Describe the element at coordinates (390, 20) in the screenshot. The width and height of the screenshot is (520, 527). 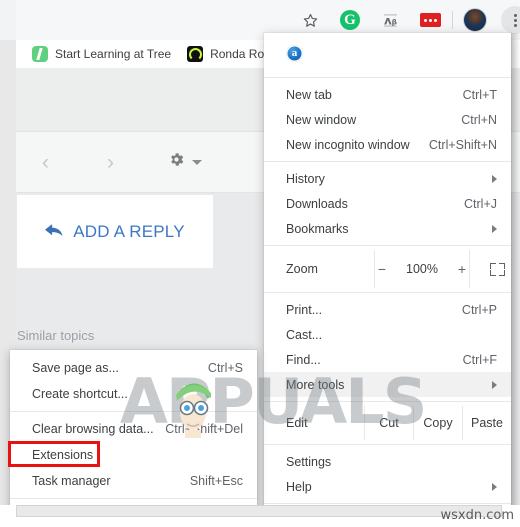
I see `svg-text: ʌᵦ` at that location.